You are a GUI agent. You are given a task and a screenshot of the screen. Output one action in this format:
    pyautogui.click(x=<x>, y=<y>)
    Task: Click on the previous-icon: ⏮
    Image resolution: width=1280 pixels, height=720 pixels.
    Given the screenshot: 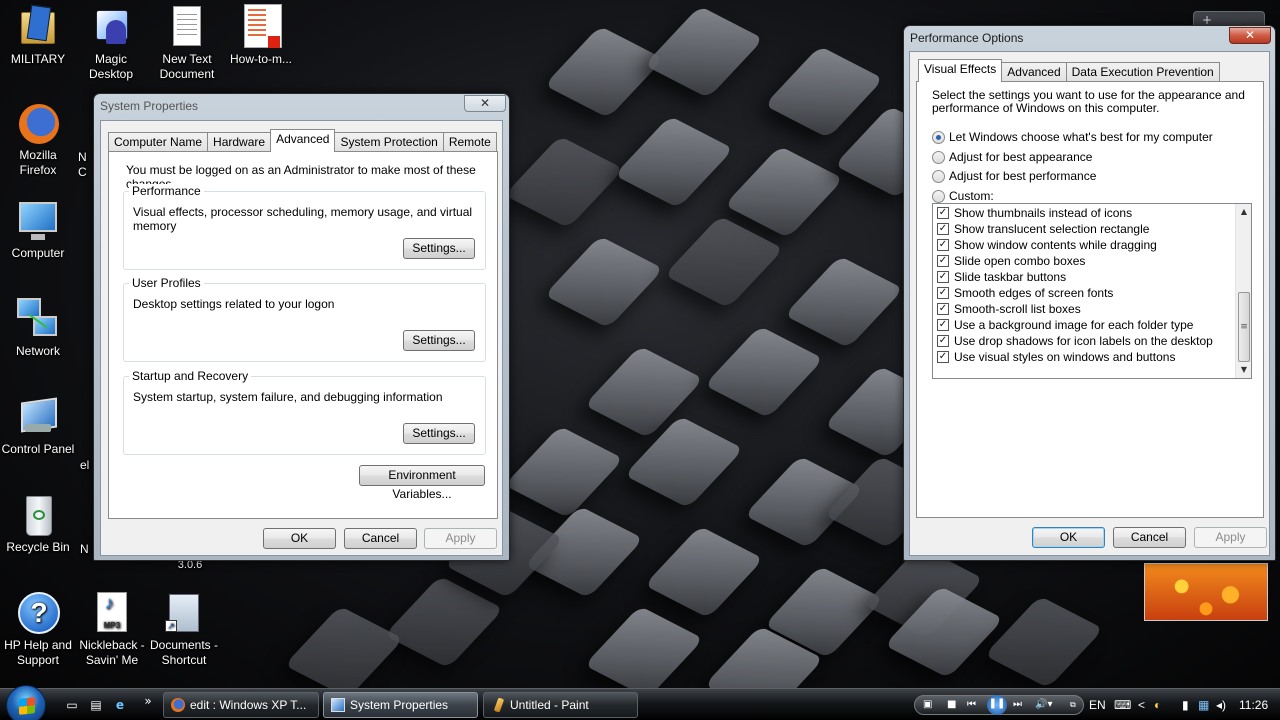 What is the action you would take?
    pyautogui.click(x=971, y=705)
    